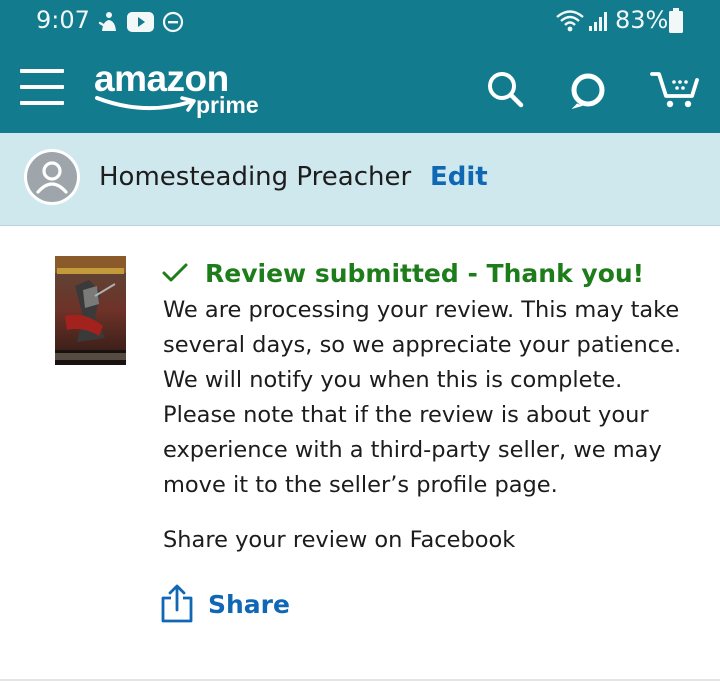  What do you see at coordinates (175, 272) in the screenshot?
I see `checkmark-icon` at bounding box center [175, 272].